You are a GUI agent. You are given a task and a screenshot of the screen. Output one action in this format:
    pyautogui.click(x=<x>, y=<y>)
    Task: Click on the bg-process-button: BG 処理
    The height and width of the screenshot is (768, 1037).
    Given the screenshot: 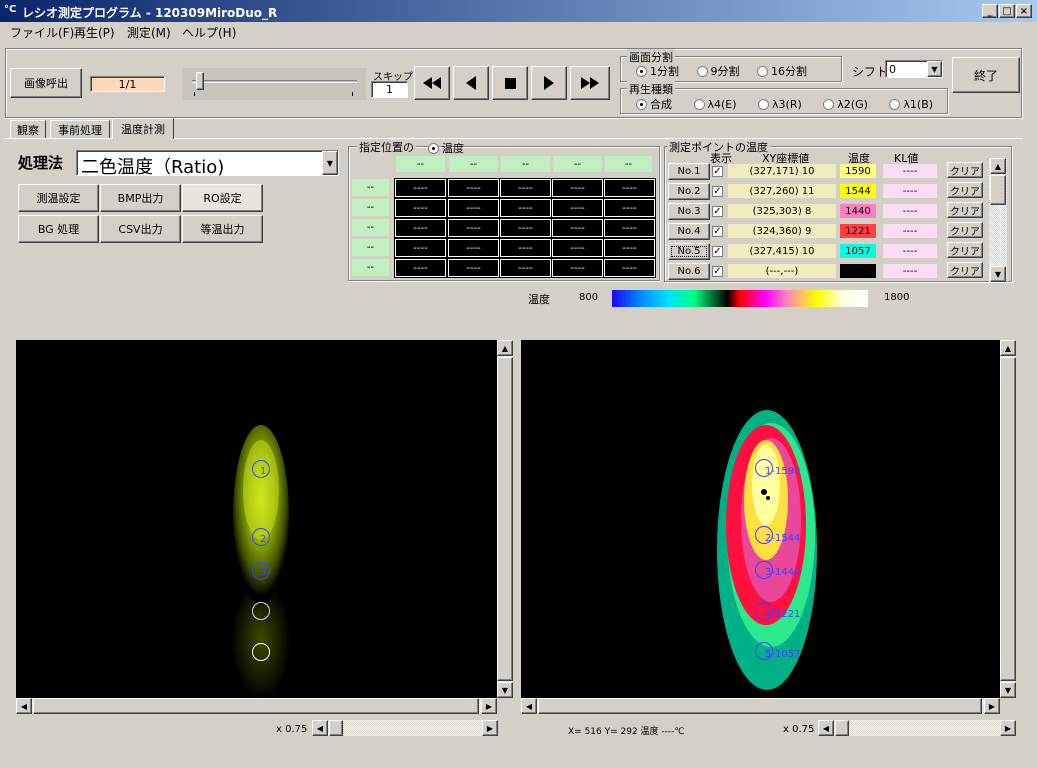 What is the action you would take?
    pyautogui.click(x=58, y=229)
    